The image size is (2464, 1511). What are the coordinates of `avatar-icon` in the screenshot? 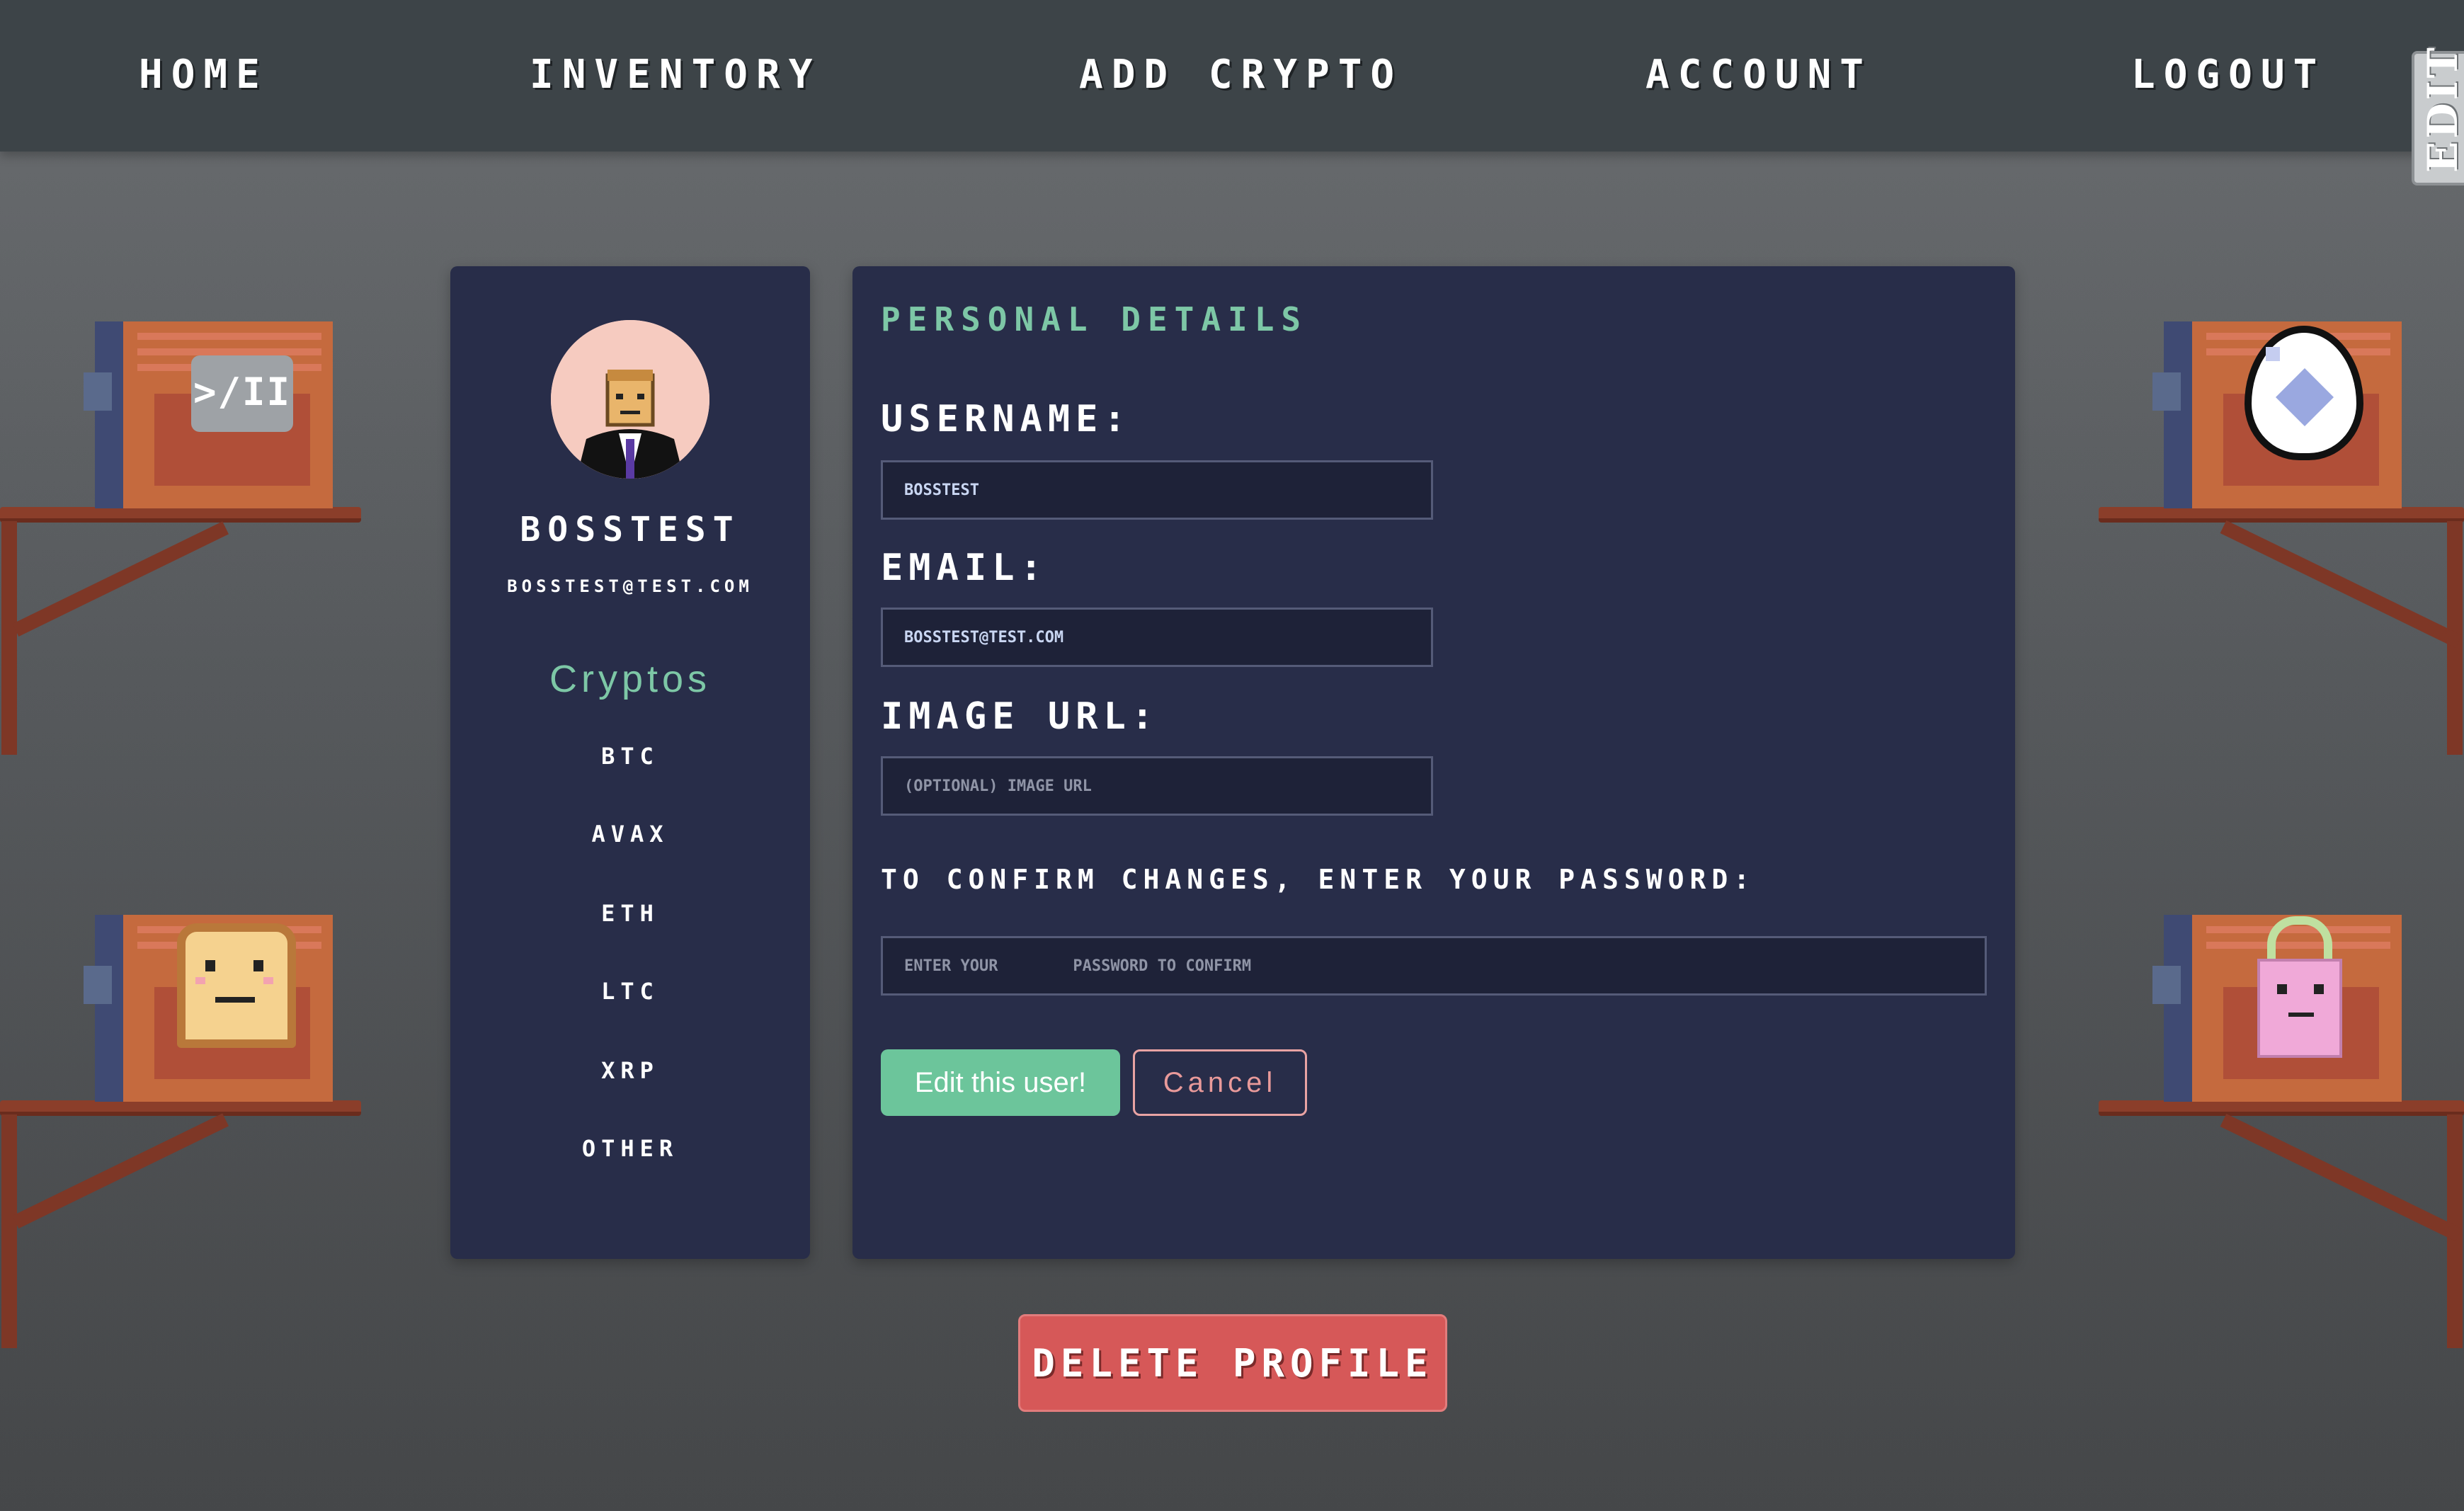 It's located at (630, 400).